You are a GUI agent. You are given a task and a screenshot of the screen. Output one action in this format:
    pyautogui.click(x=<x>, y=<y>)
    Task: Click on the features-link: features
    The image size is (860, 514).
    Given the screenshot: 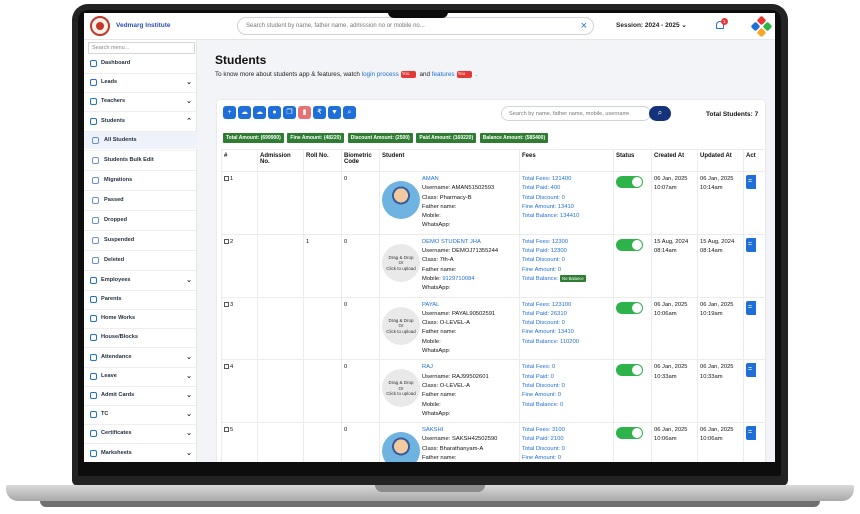 What is the action you would take?
    pyautogui.click(x=443, y=74)
    